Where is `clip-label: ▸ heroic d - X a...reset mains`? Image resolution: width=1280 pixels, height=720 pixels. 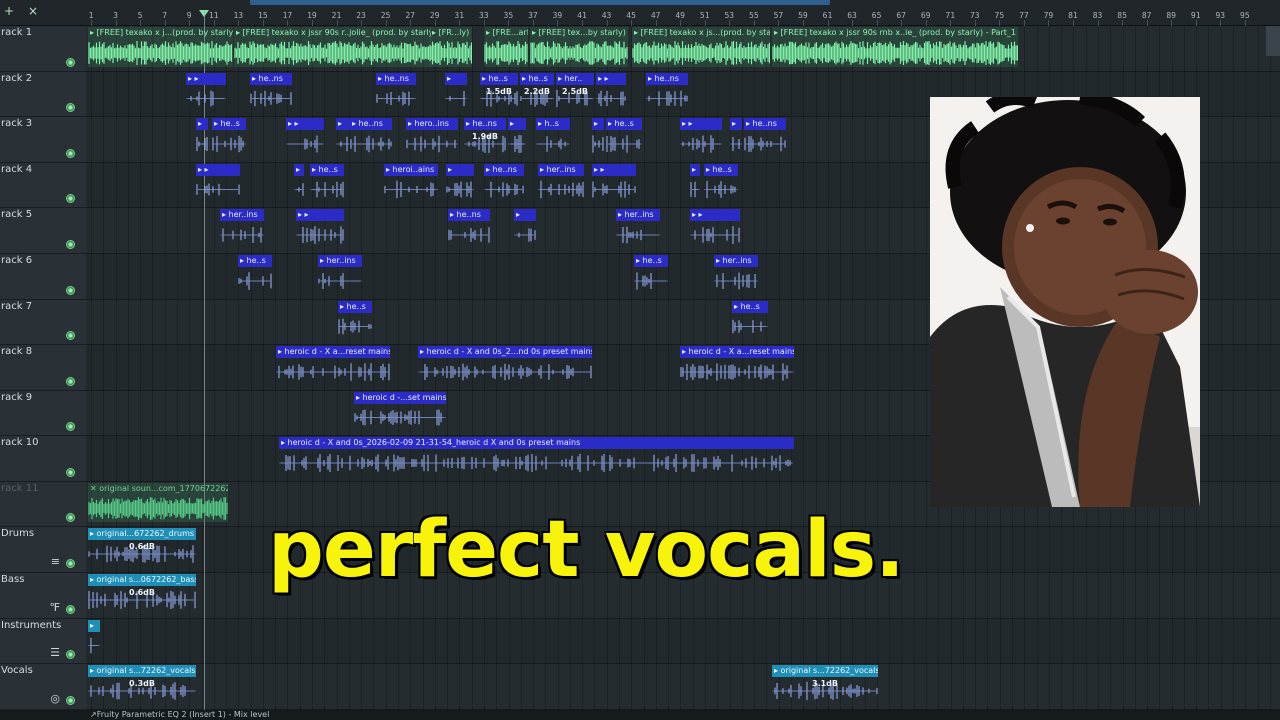 clip-label: ▸ heroic d - X a...reset mains is located at coordinates (333, 352).